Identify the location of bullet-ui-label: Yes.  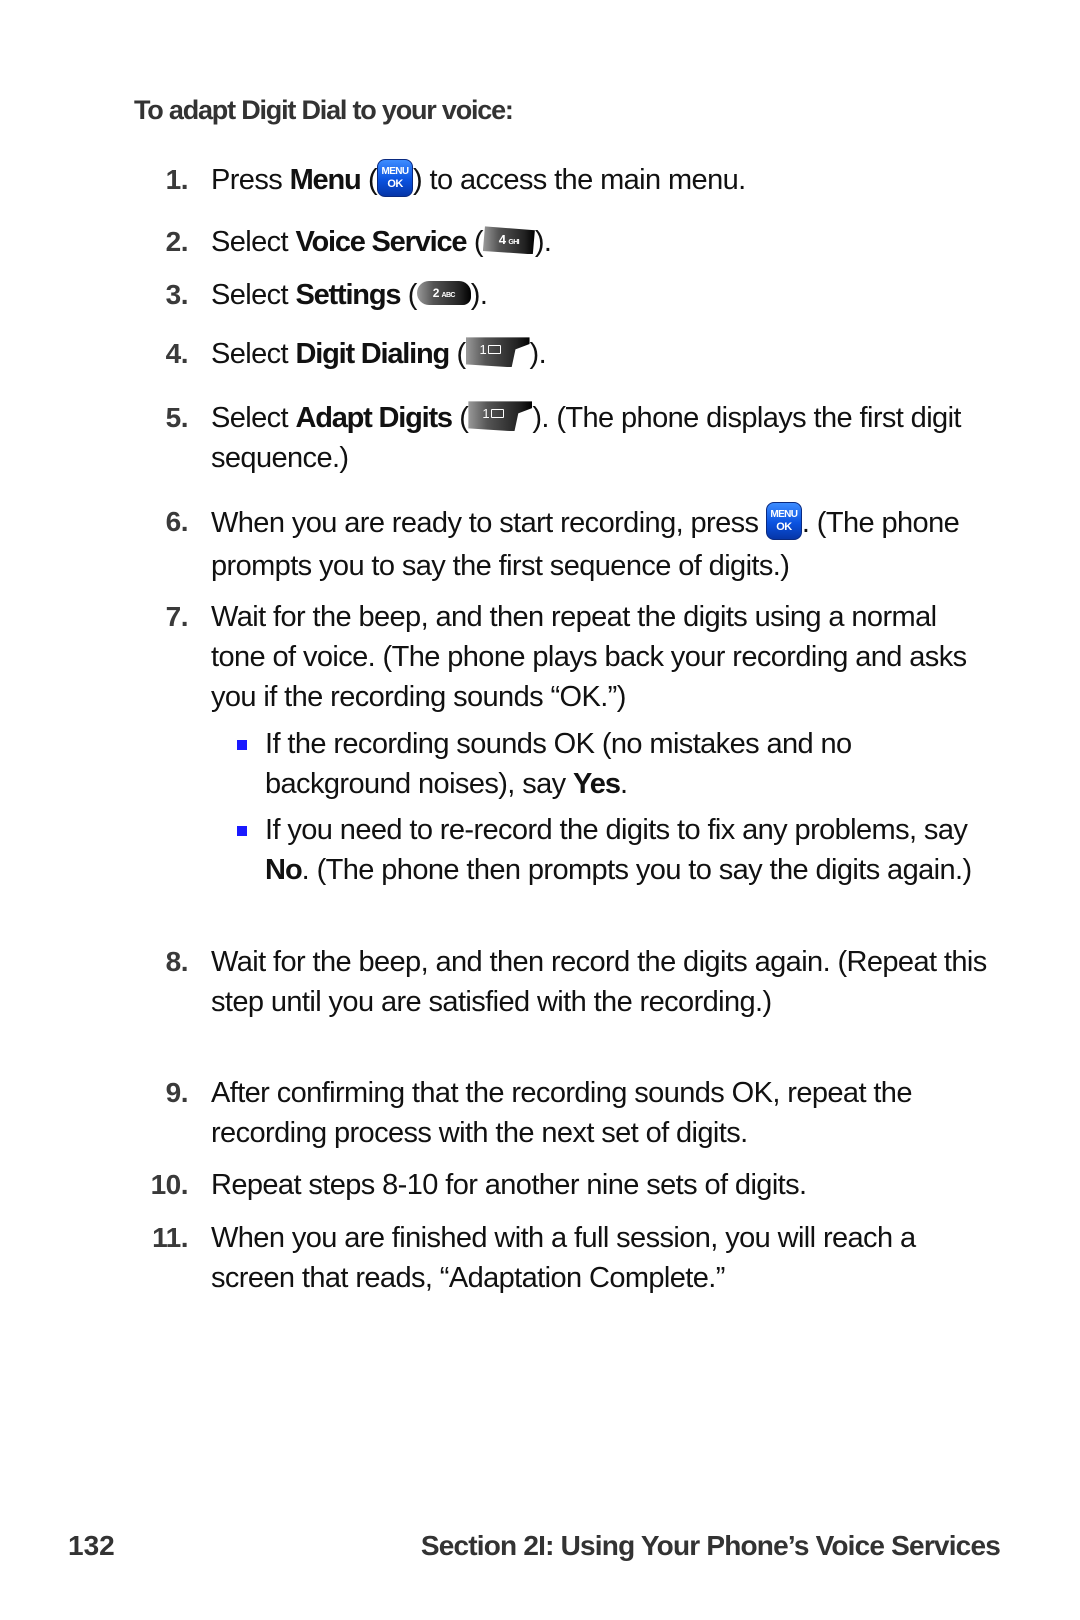
(597, 784).